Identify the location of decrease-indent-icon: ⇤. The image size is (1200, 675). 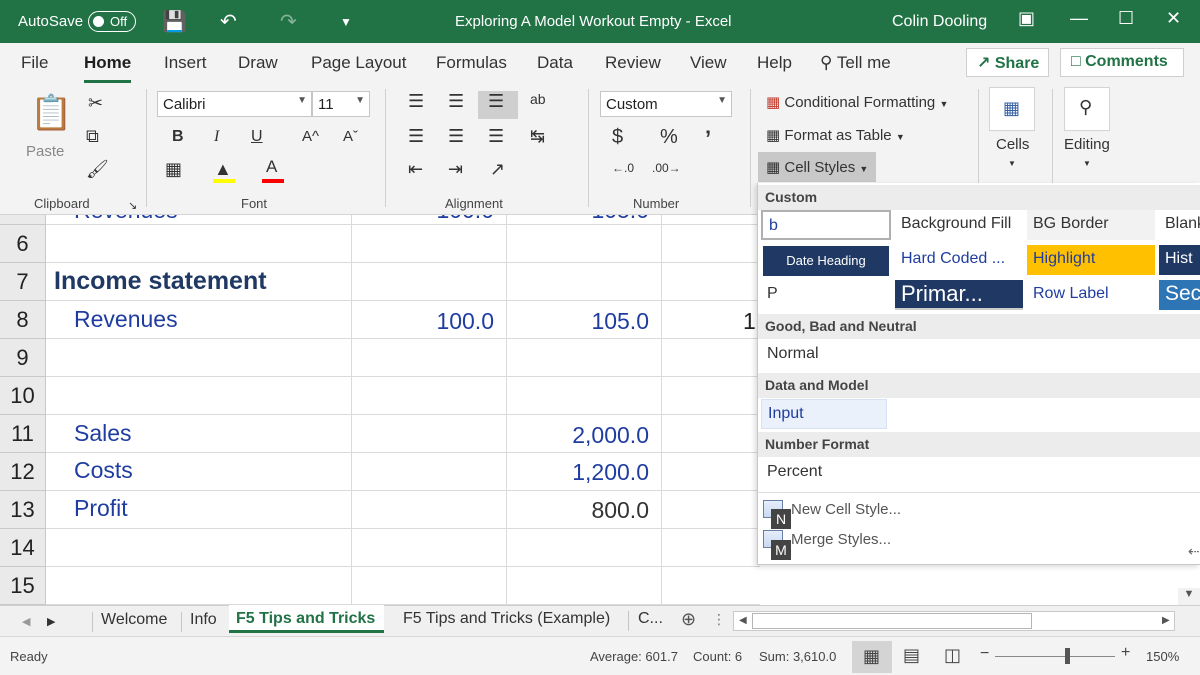
(415, 169).